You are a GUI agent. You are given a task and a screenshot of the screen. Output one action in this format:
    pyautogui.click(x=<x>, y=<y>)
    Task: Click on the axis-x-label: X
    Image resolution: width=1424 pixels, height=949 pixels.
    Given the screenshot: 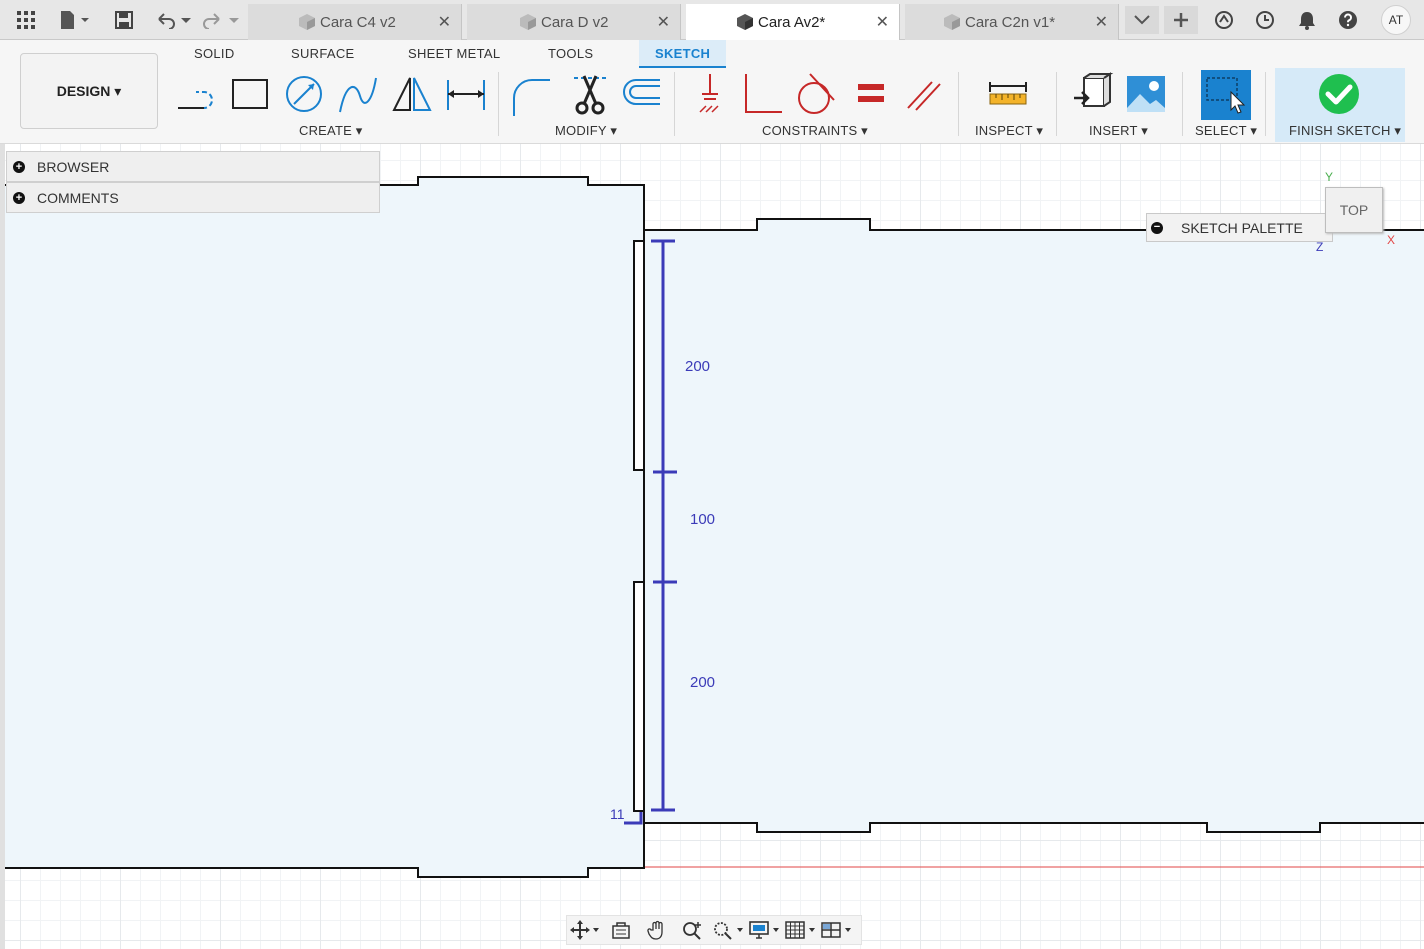 What is the action you would take?
    pyautogui.click(x=1391, y=240)
    